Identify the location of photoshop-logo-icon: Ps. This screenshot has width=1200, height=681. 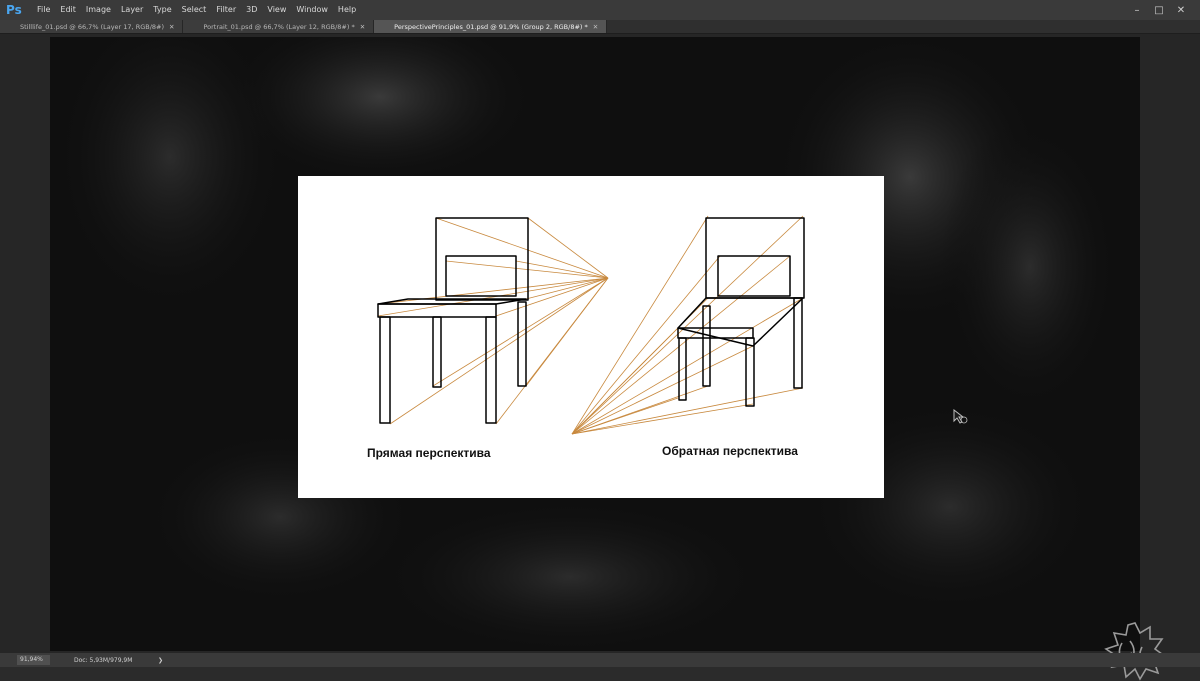
(17, 10).